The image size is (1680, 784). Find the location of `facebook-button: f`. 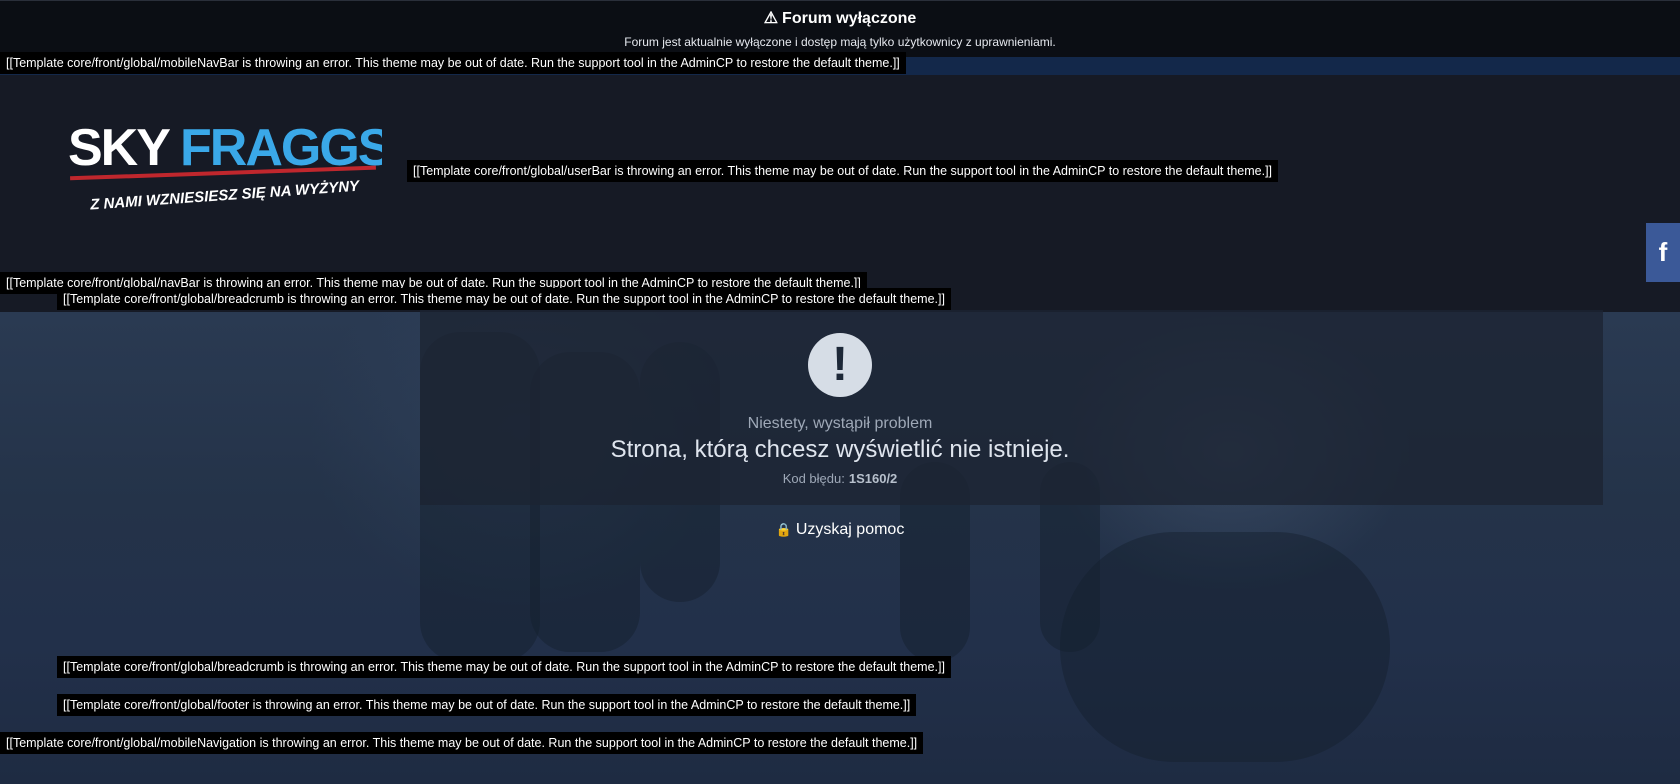

facebook-button: f is located at coordinates (1663, 252).